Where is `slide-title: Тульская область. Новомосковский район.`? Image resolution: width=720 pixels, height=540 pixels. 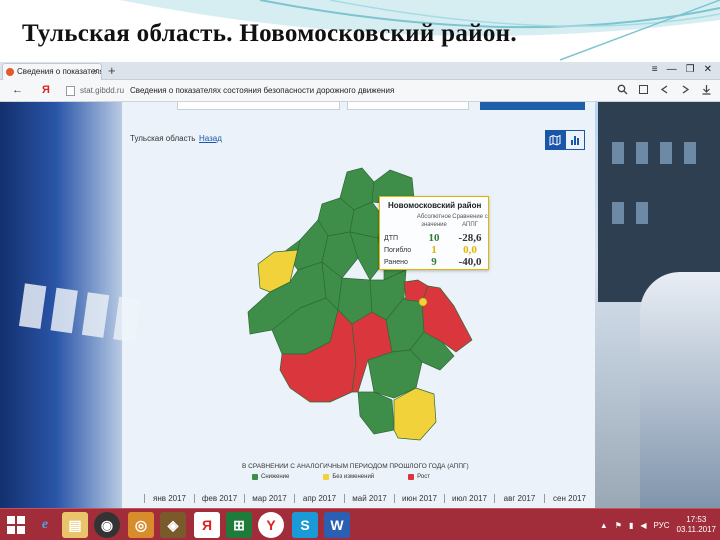 slide-title: Тульская область. Новомосковский район. is located at coordinates (269, 33).